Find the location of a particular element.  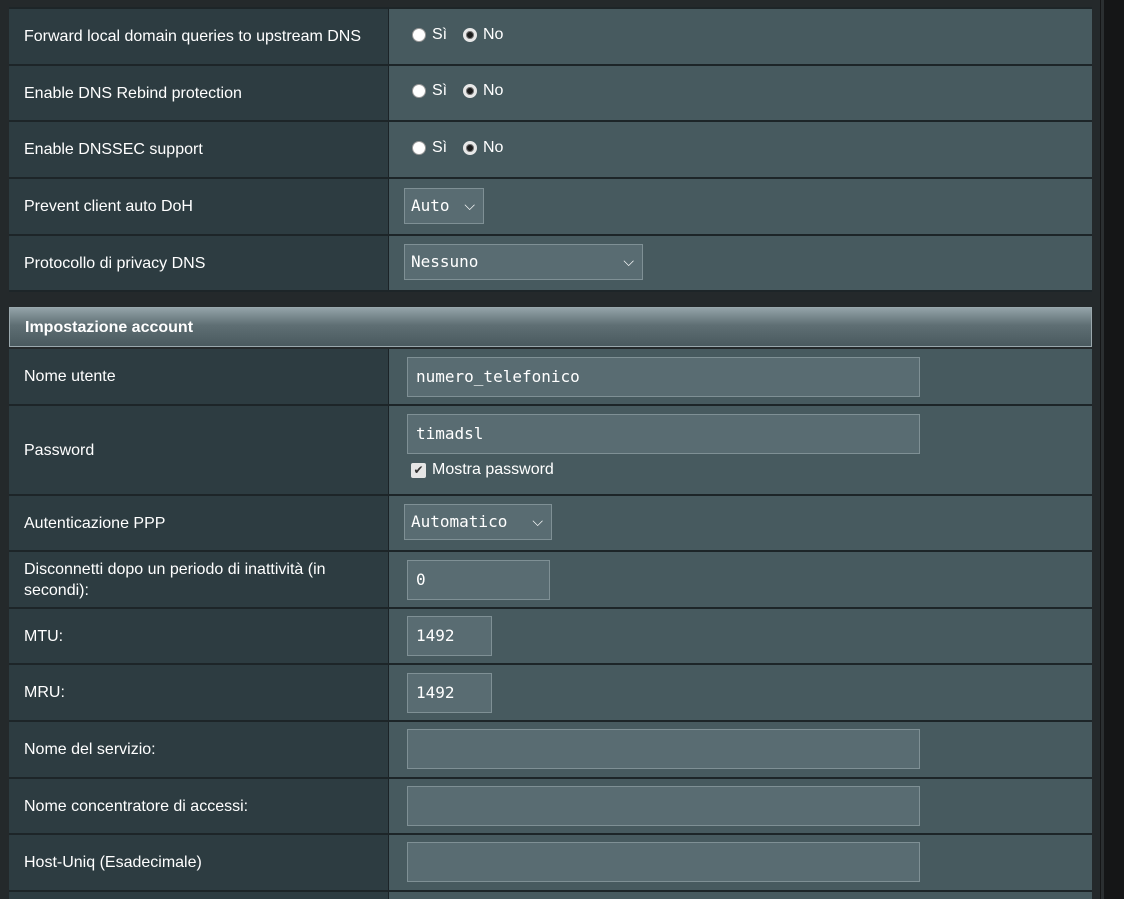

row-ppp-auth: Autenticazione PPP Automatico ⌵ is located at coordinates (550, 523).